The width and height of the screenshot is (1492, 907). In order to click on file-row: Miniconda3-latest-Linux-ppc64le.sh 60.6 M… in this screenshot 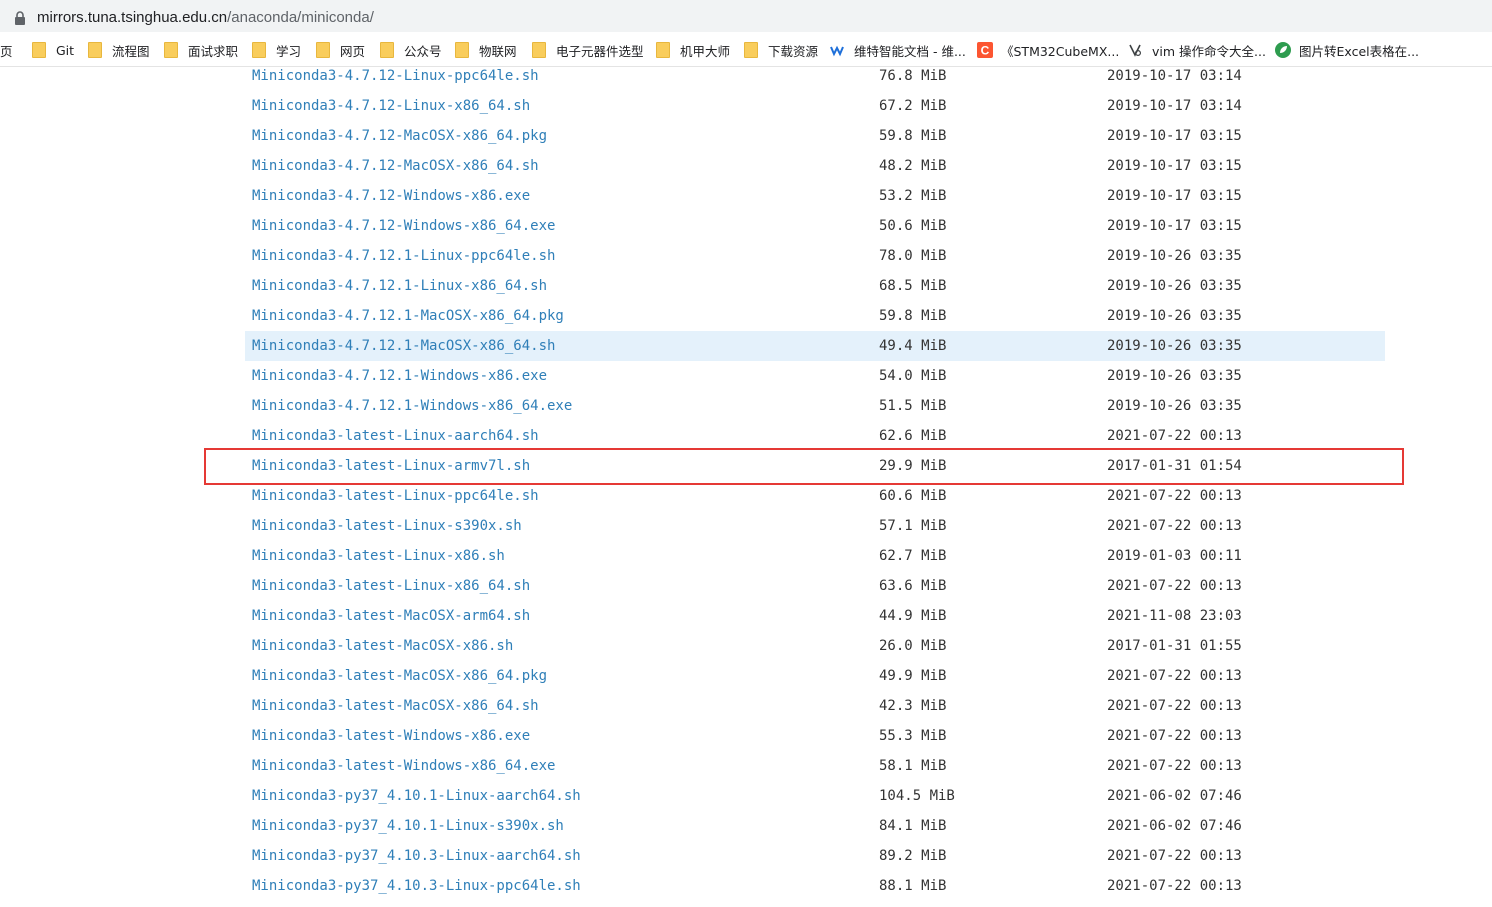, I will do `click(815, 502)`.